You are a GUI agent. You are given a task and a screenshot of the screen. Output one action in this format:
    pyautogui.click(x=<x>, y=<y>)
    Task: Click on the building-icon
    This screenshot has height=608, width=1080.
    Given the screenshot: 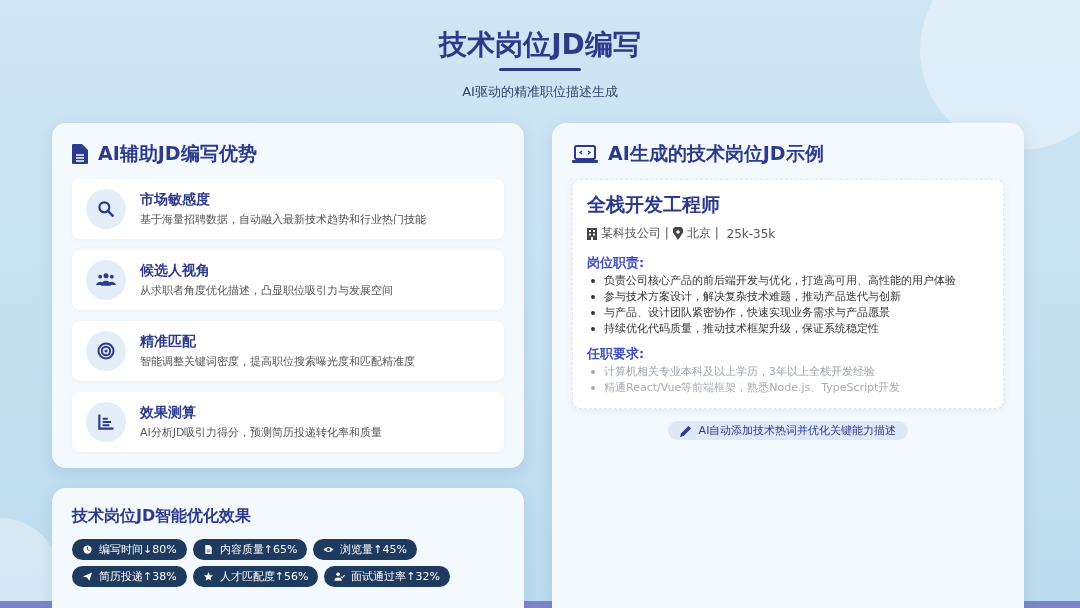 What is the action you would take?
    pyautogui.click(x=592, y=233)
    